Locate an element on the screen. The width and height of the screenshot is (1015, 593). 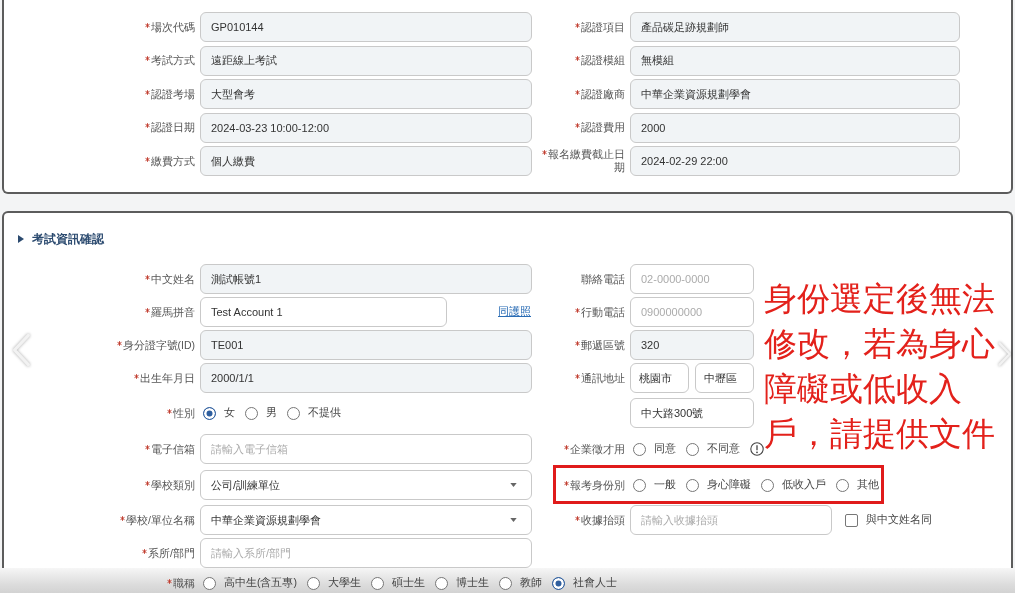
field-label: 學校類別 is located at coordinates (173, 484).